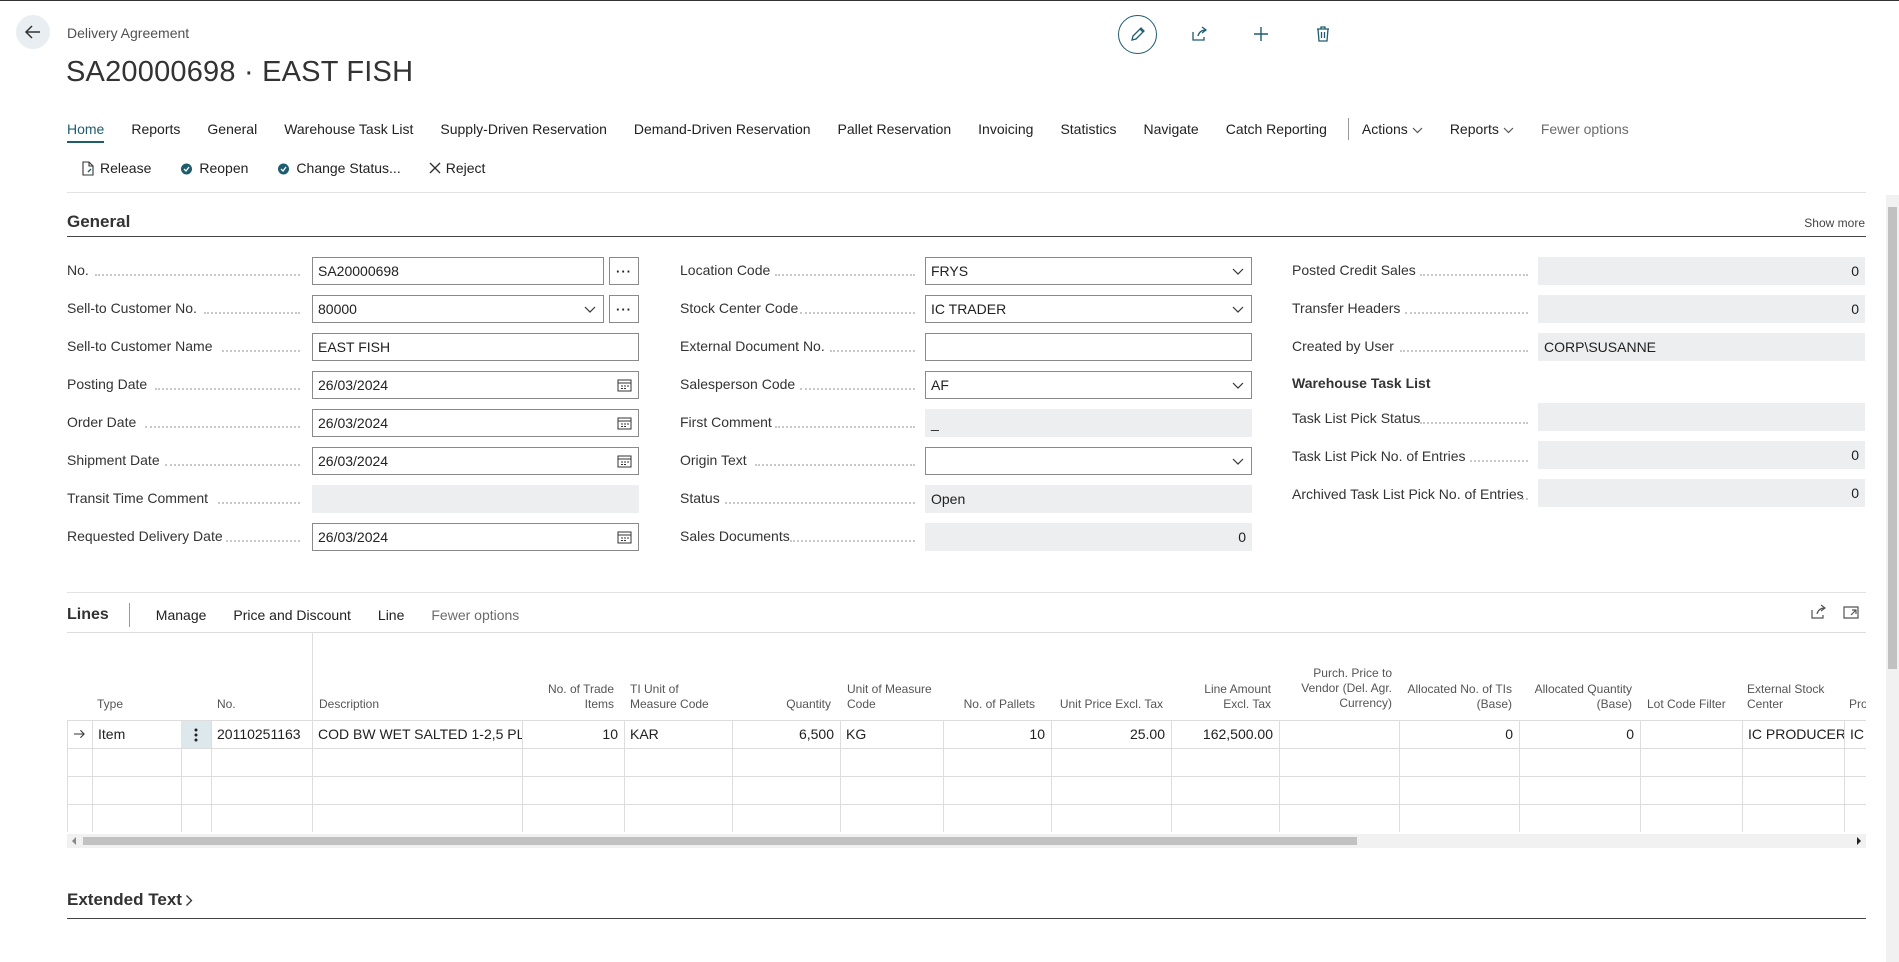 The image size is (1899, 962). Describe the element at coordinates (1005, 129) in the screenshot. I see `tab-invoicing: Invoicing` at that location.